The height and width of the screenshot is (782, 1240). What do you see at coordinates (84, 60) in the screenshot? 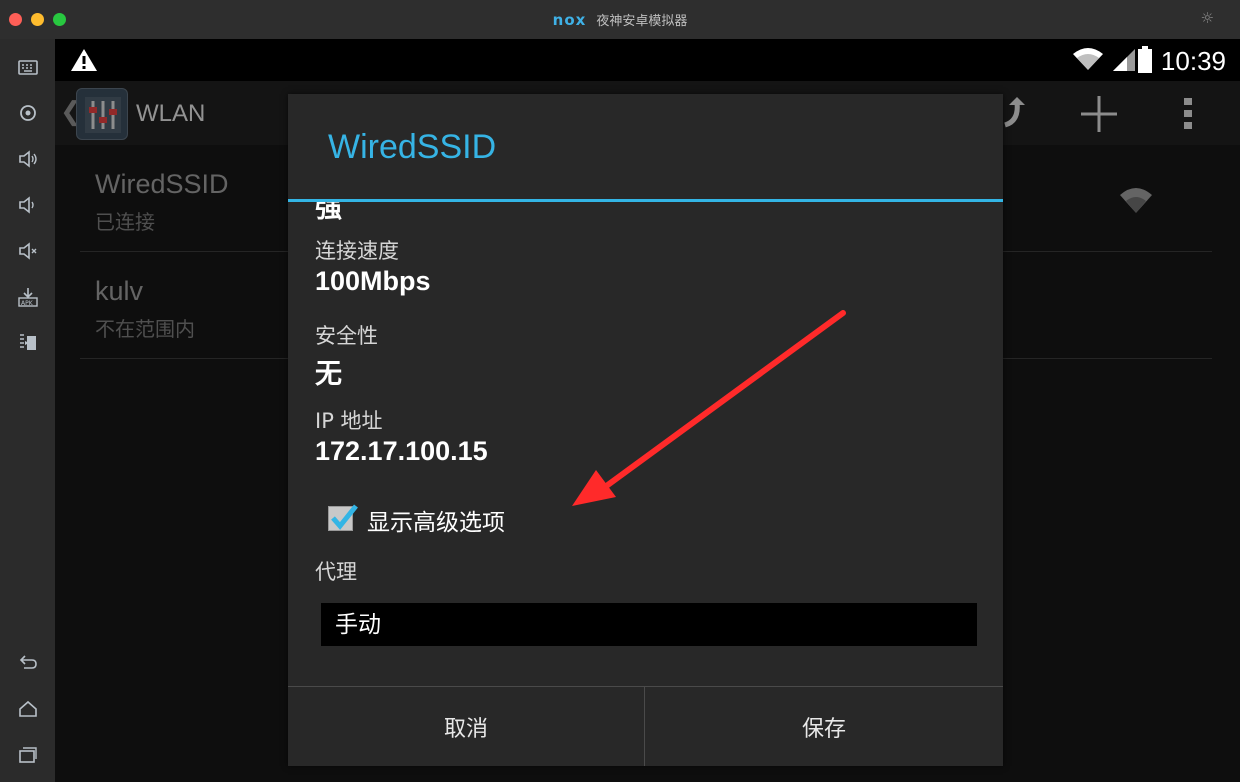
I see `warning-icon` at bounding box center [84, 60].